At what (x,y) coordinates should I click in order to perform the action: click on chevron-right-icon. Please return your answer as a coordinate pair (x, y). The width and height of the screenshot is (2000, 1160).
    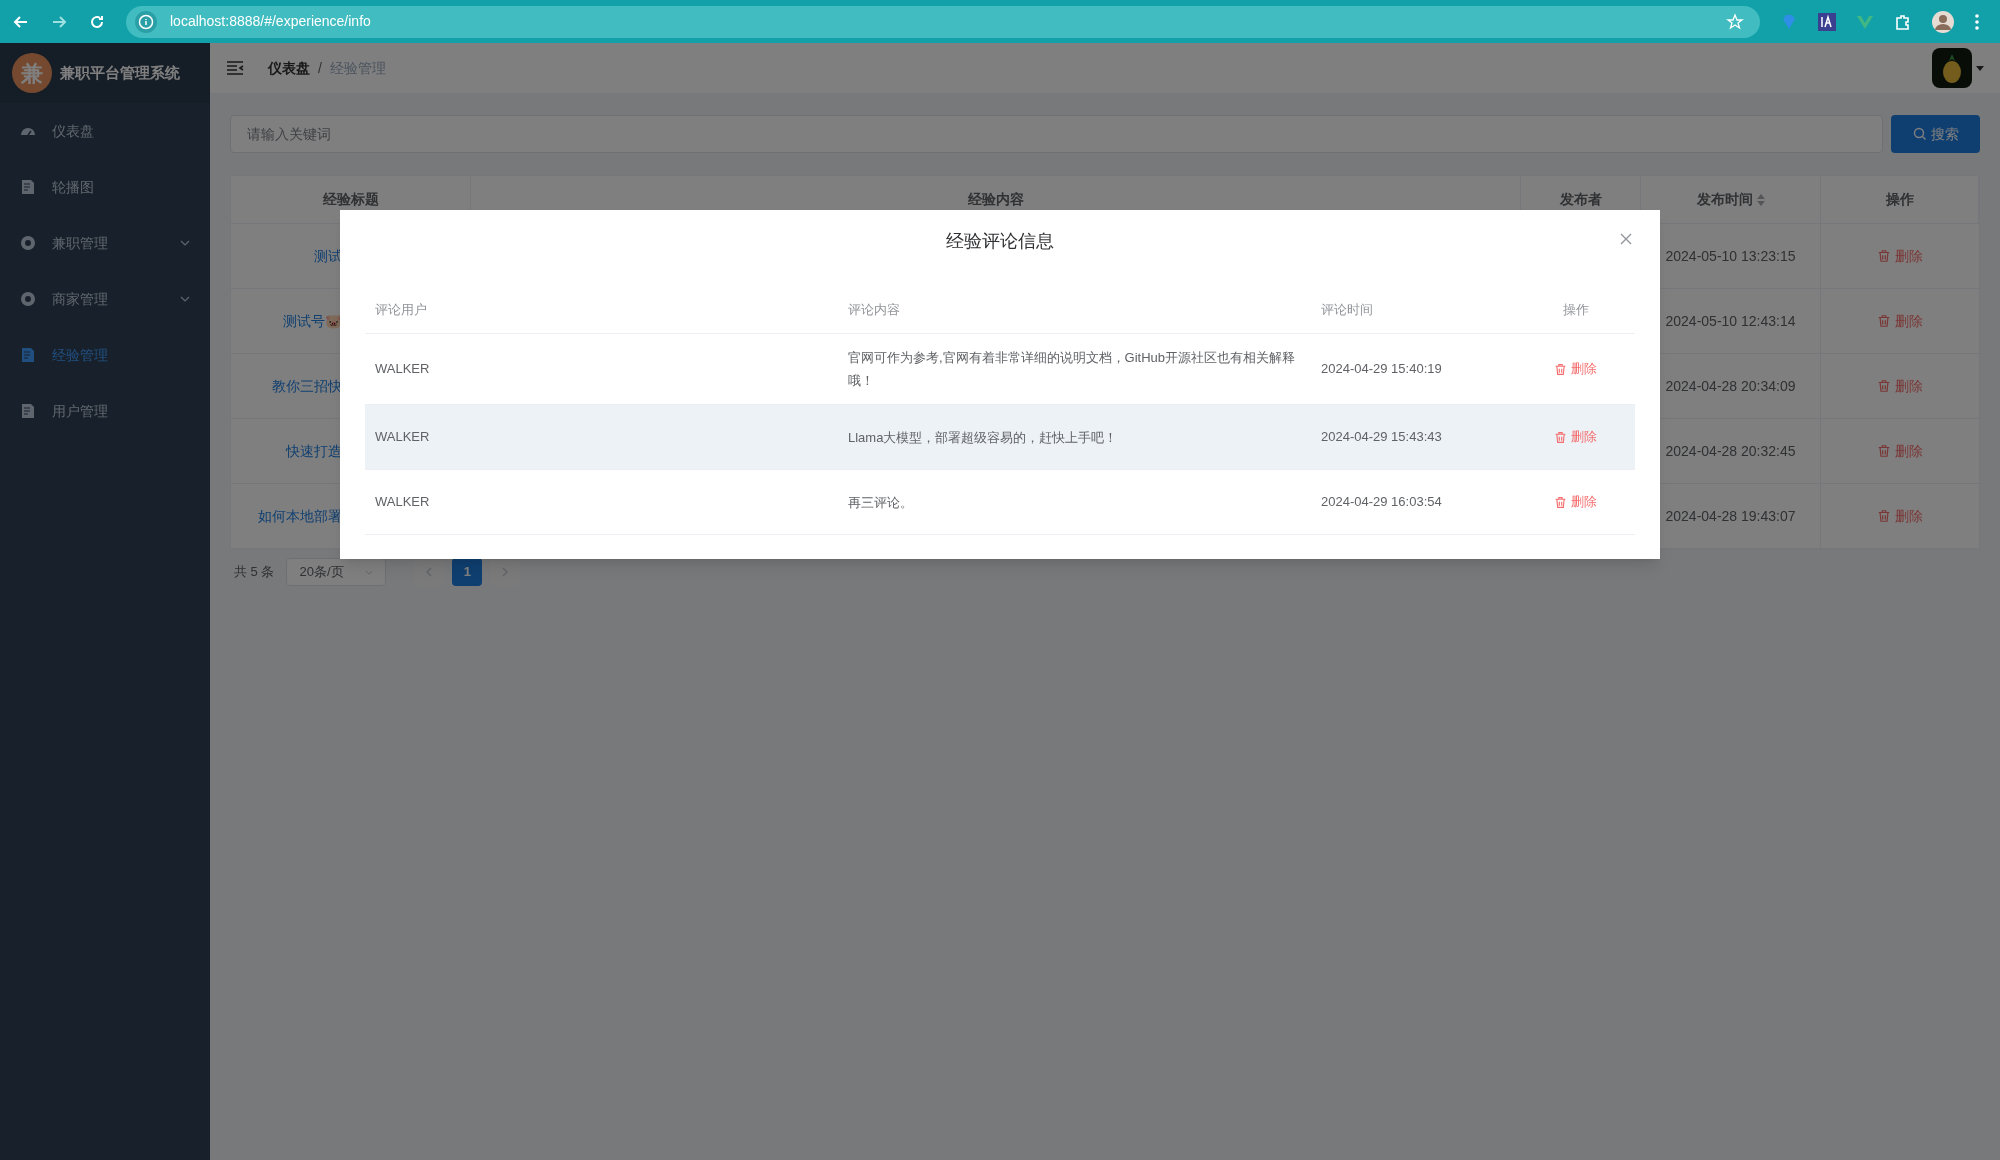
    Looking at the image, I should click on (505, 572).